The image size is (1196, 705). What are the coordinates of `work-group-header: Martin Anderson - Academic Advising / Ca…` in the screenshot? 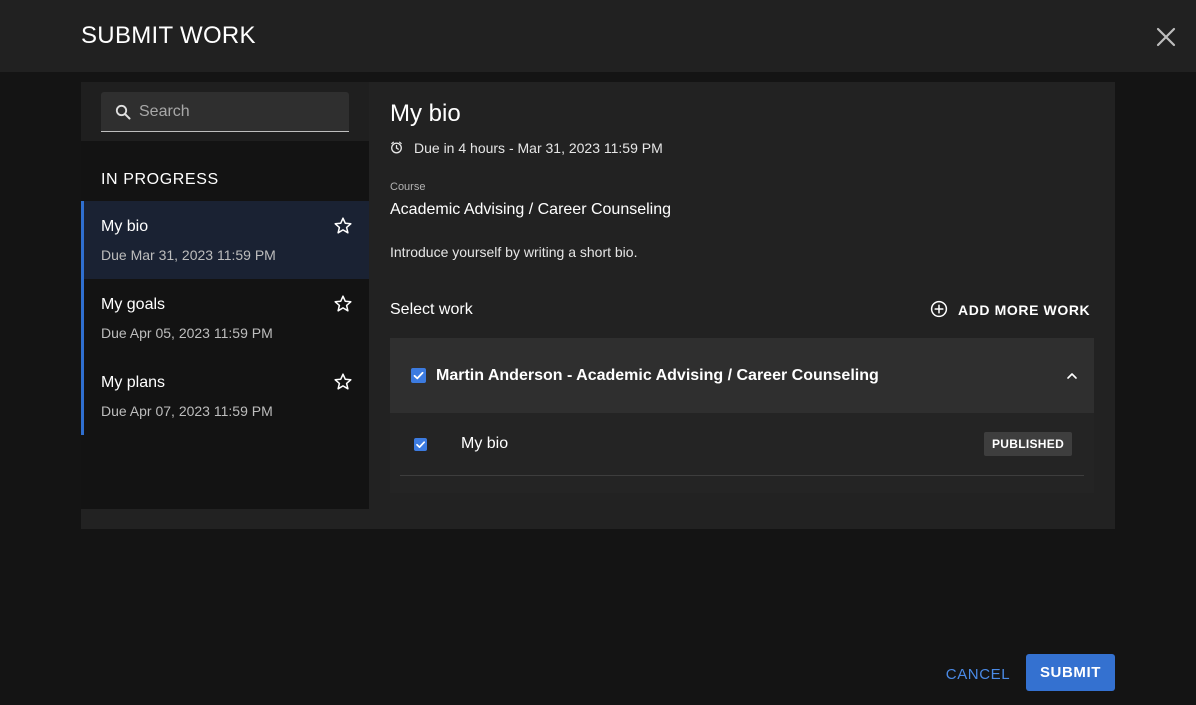 It's located at (742, 375).